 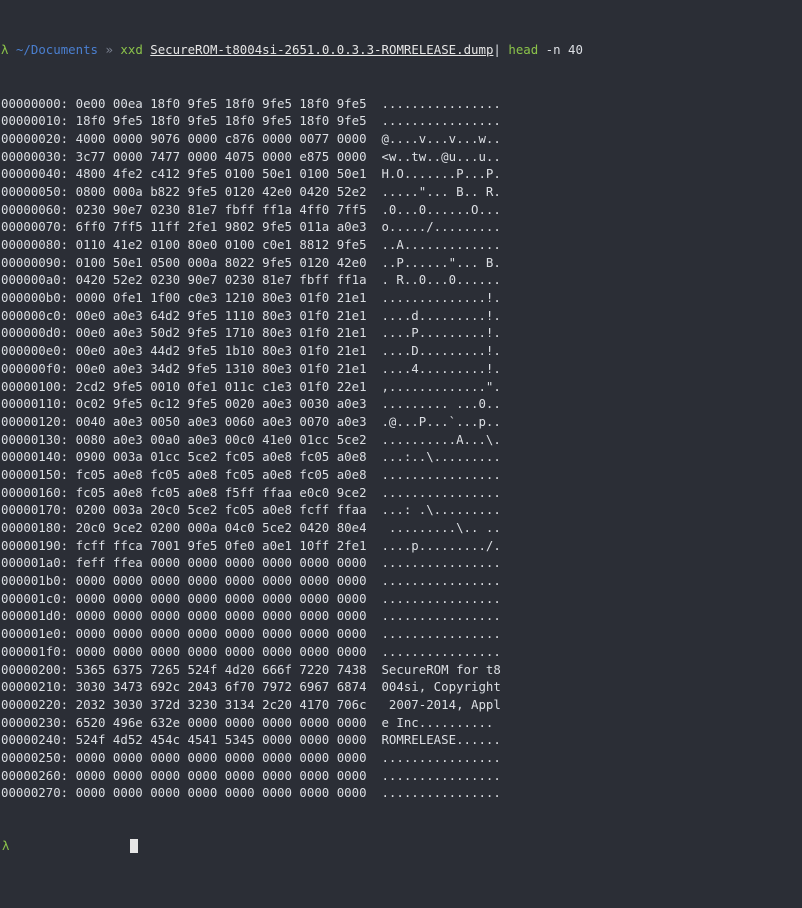 I want to click on text-cursor, so click(x=134, y=846).